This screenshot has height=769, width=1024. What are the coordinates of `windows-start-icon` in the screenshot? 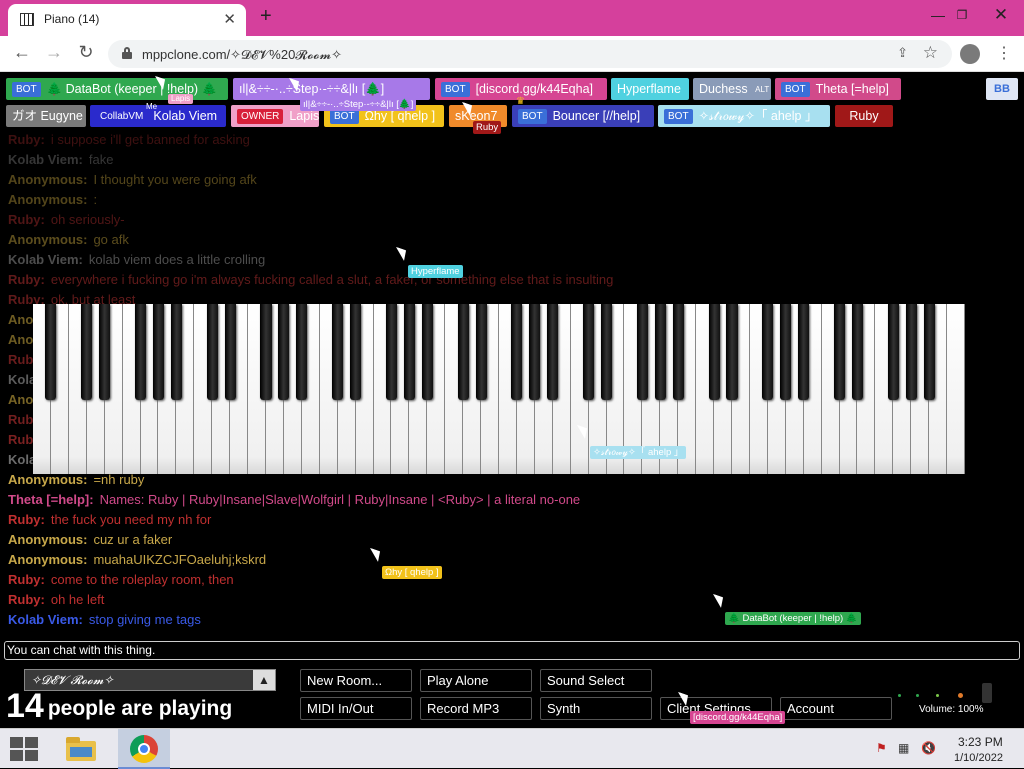 It's located at (24, 749).